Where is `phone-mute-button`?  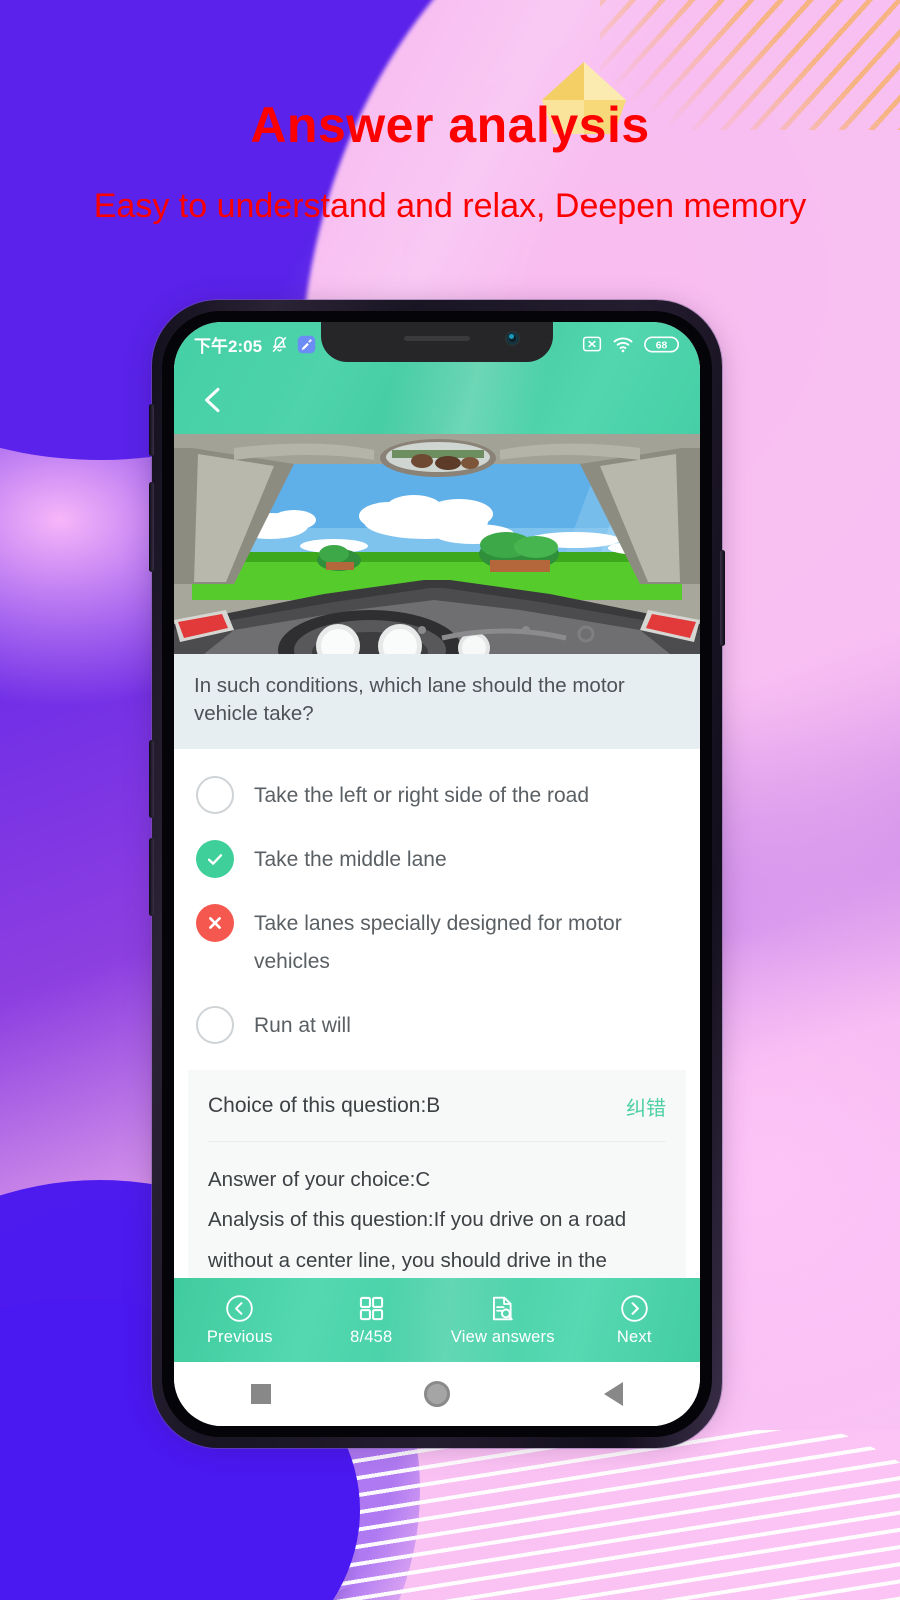
phone-mute-button is located at coordinates (151, 430).